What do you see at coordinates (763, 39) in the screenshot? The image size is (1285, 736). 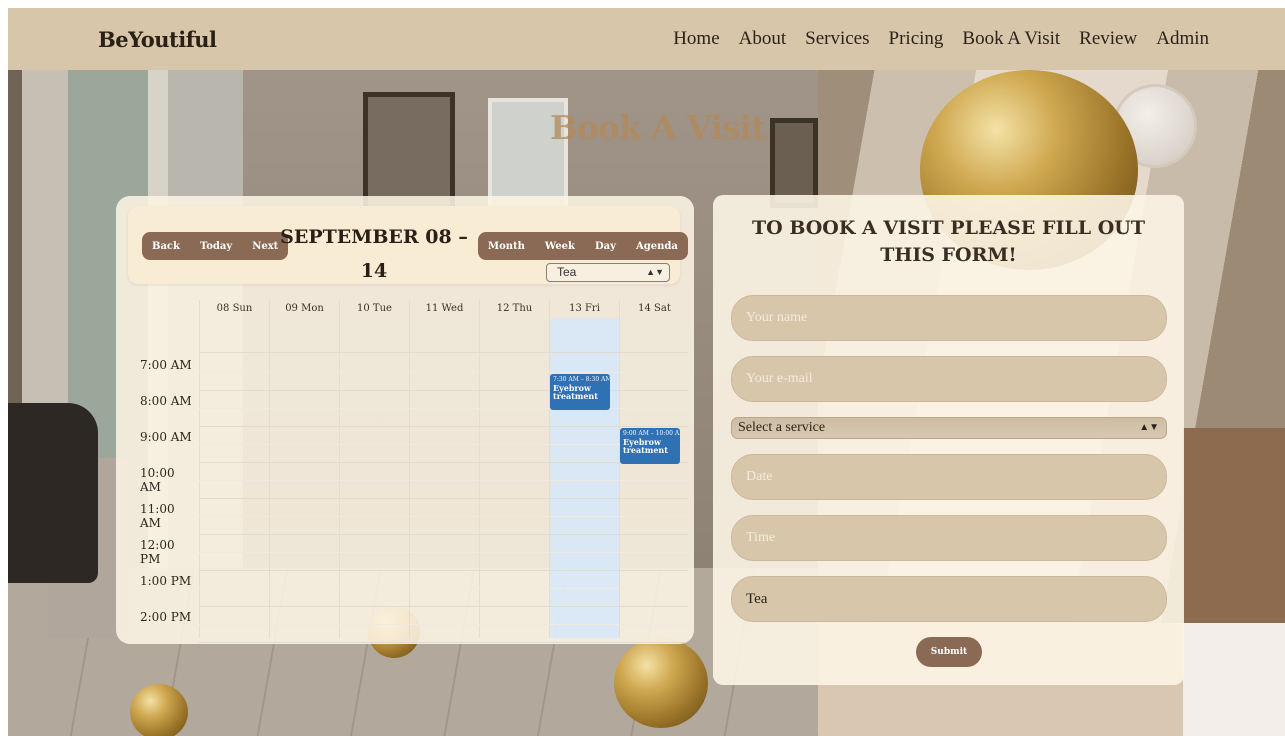 I see `nav-about: About` at bounding box center [763, 39].